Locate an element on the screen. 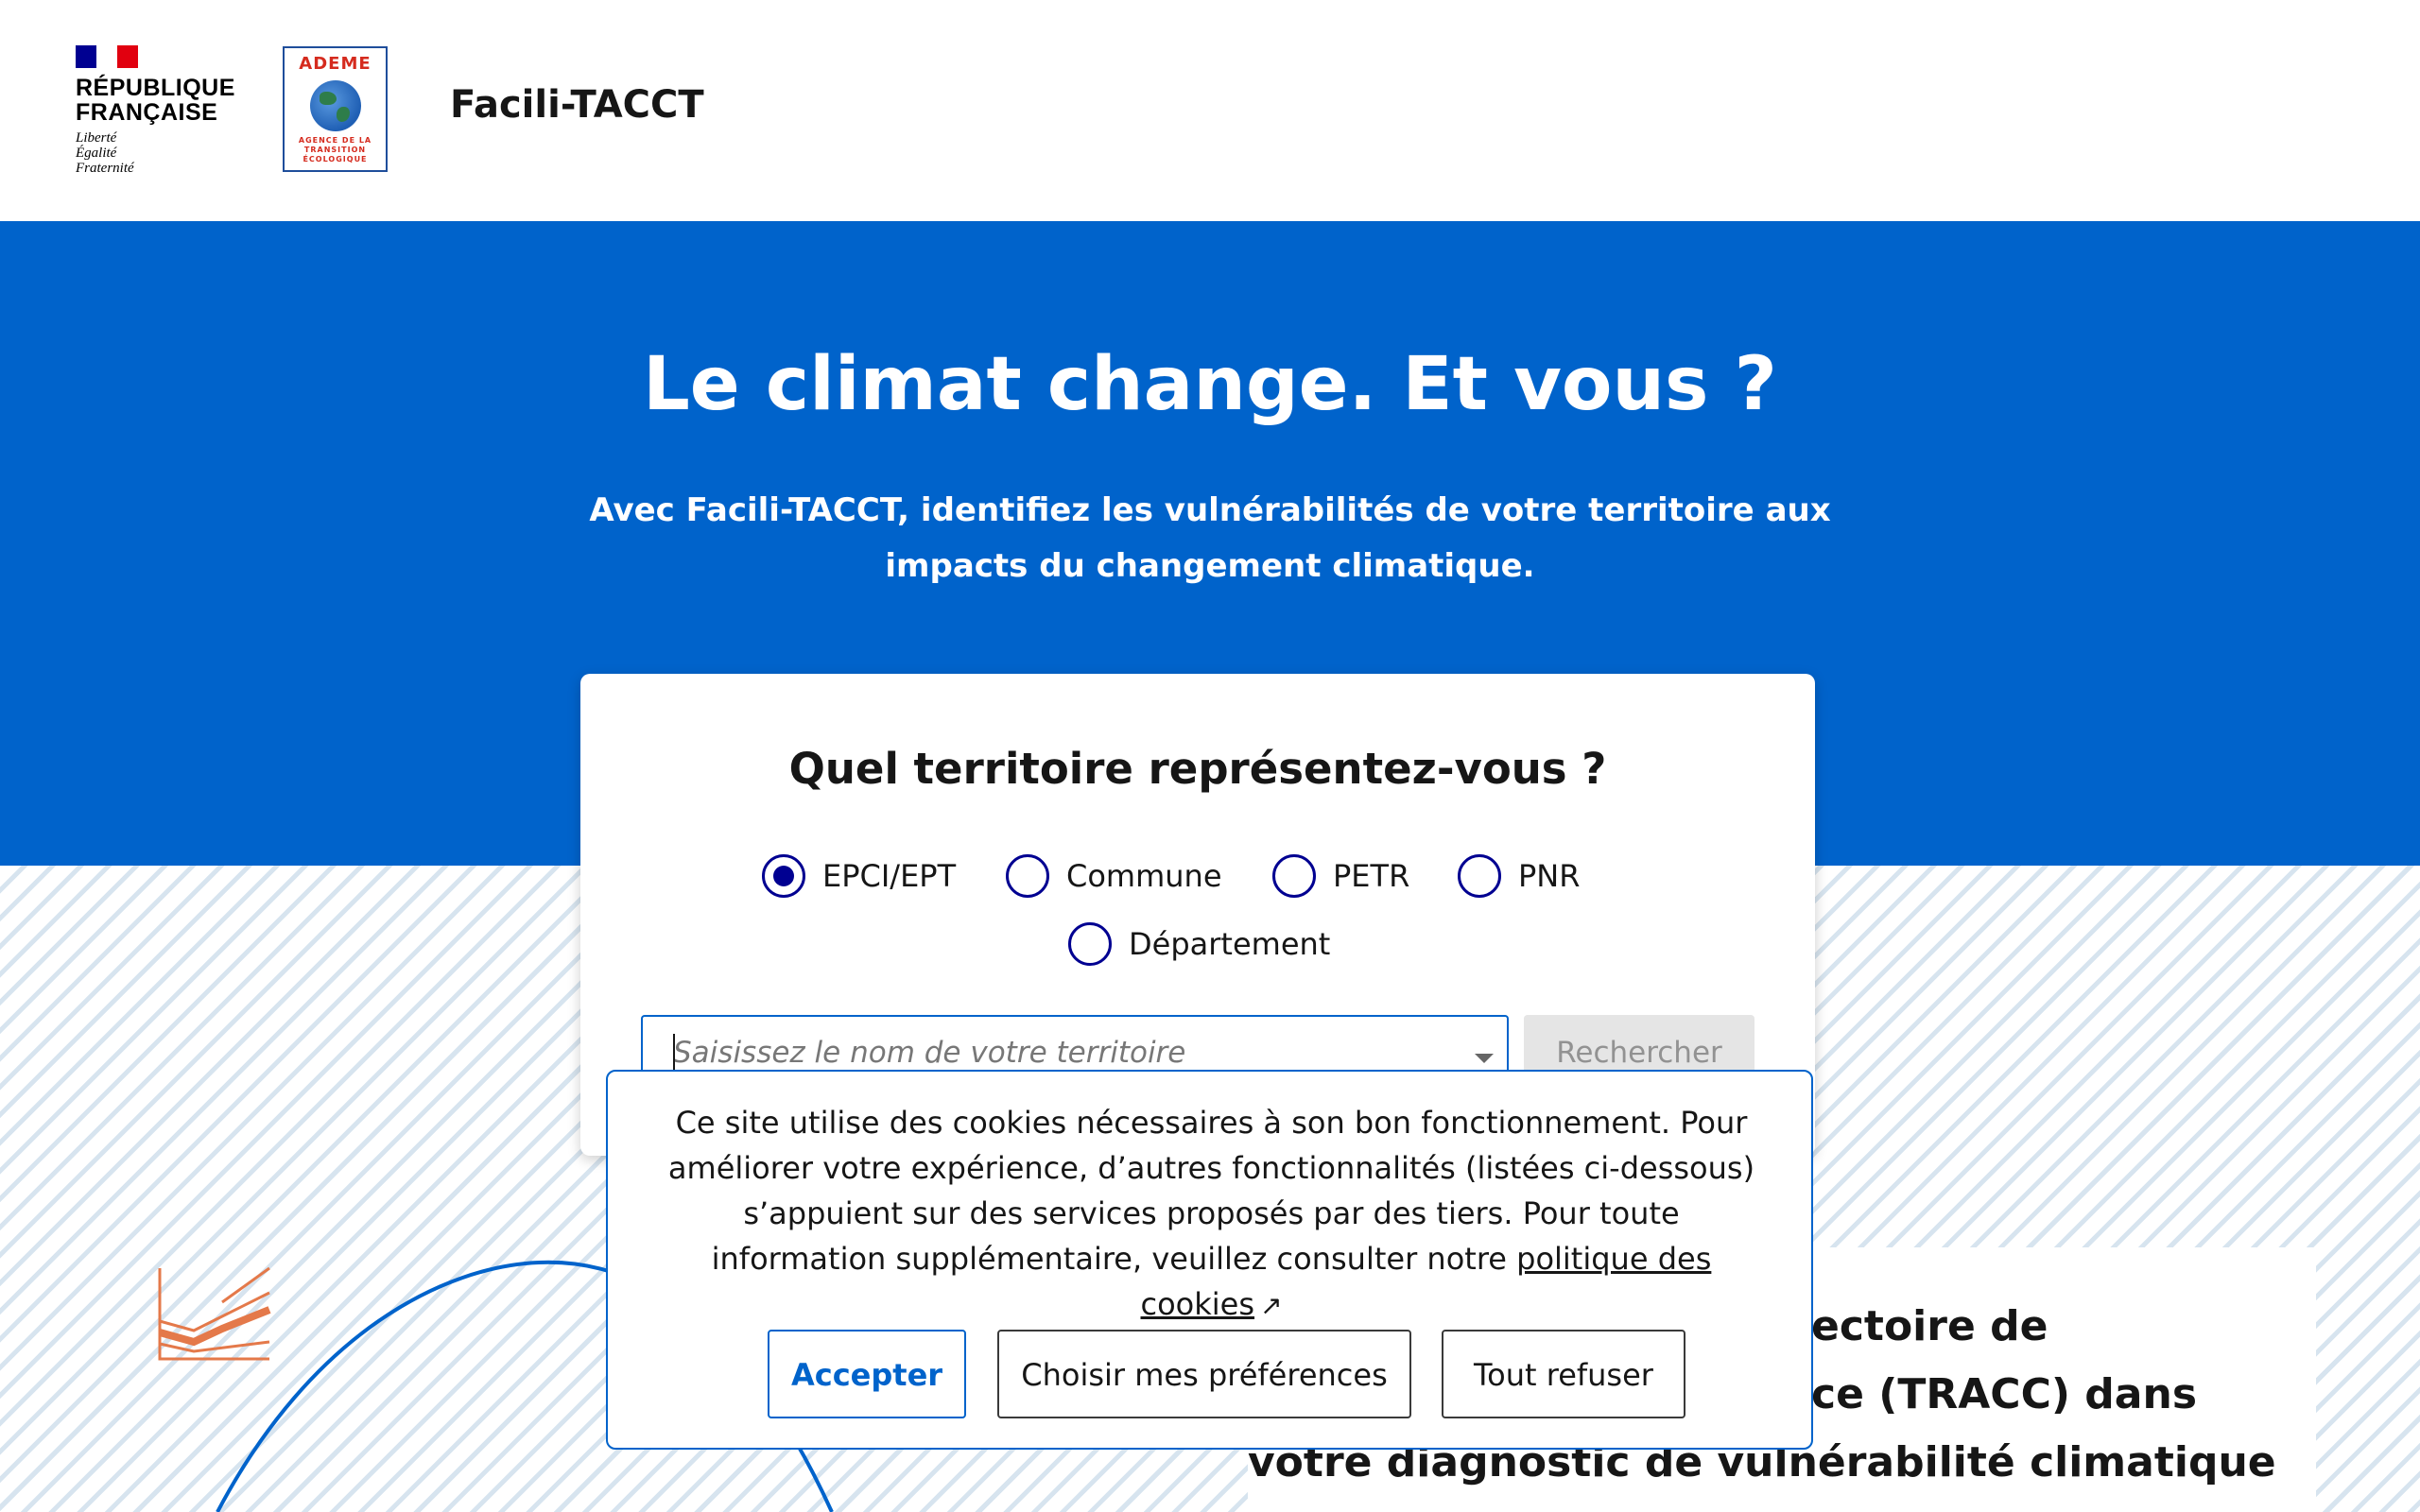  external-link-icon: ↗ is located at coordinates (1271, 1305).